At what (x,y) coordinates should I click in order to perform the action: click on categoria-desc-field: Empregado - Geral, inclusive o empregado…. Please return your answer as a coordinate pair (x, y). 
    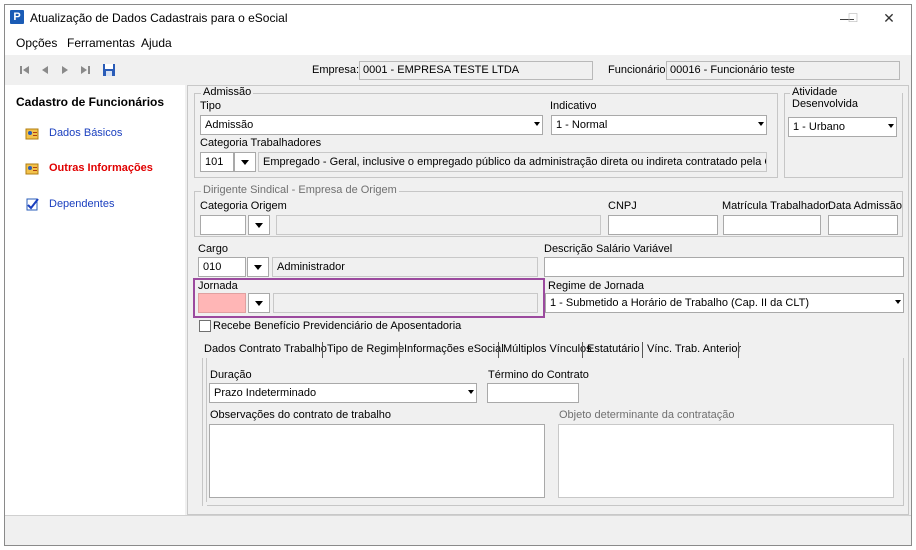
    Looking at the image, I should click on (512, 162).